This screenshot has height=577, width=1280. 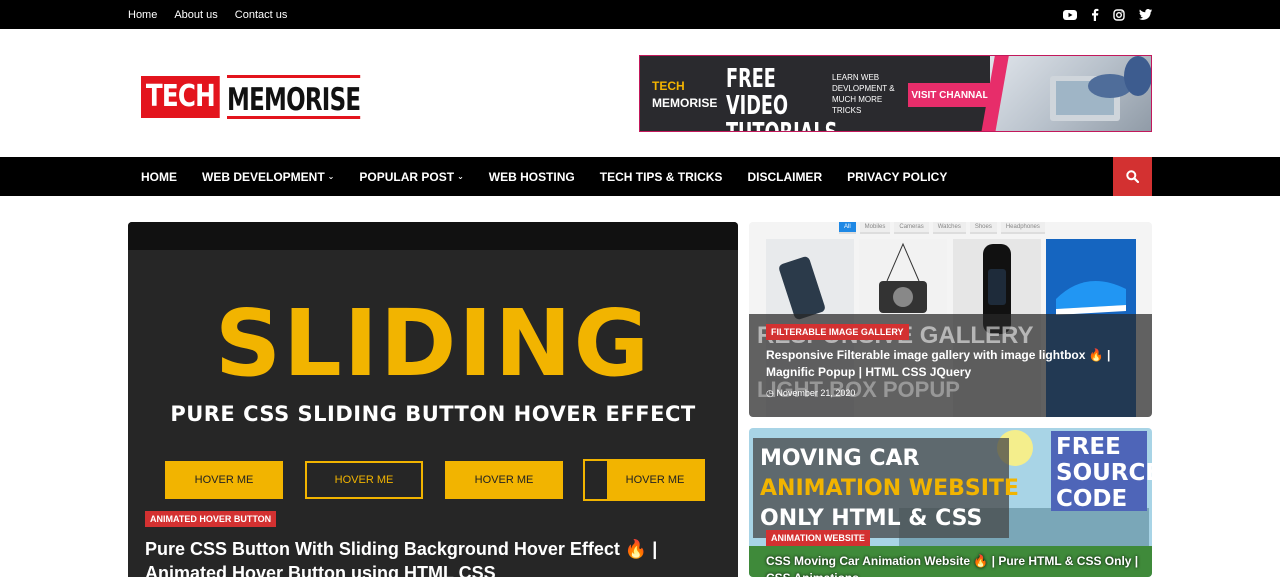 What do you see at coordinates (875, 228) in the screenshot?
I see `filter-tab: Mobiles` at bounding box center [875, 228].